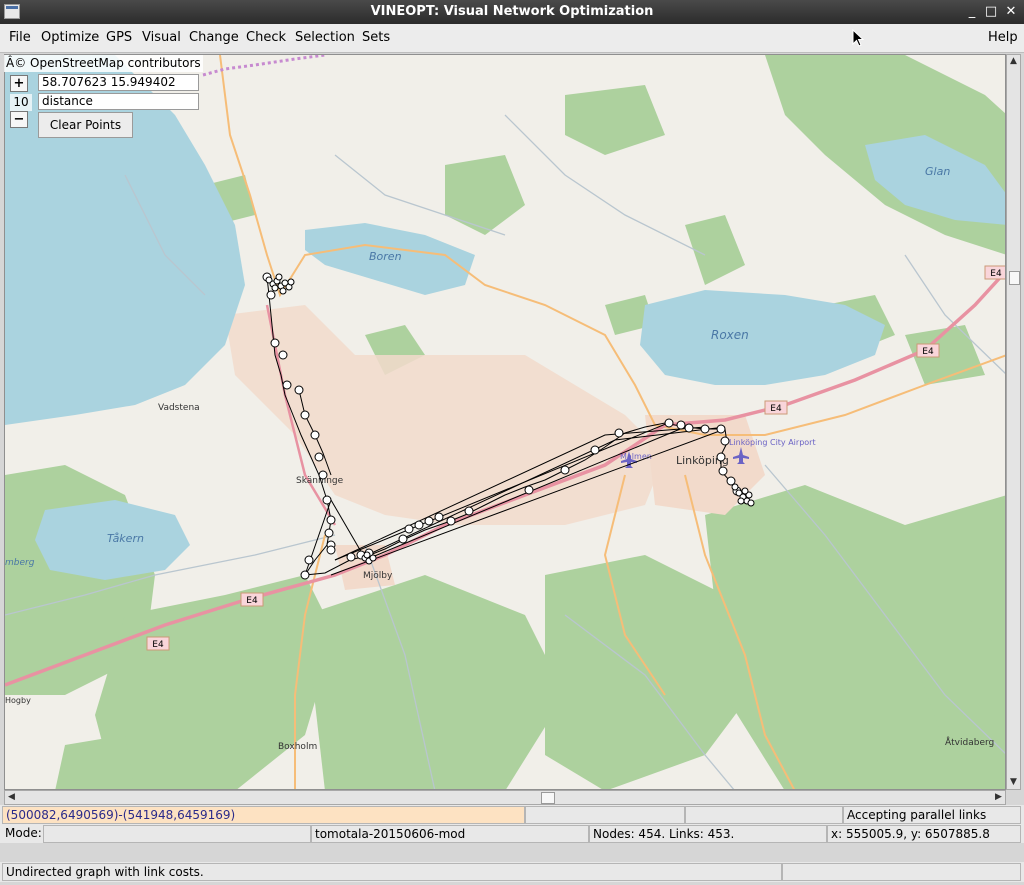  I want to click on label-boxholm: Boxholm, so click(297, 747).